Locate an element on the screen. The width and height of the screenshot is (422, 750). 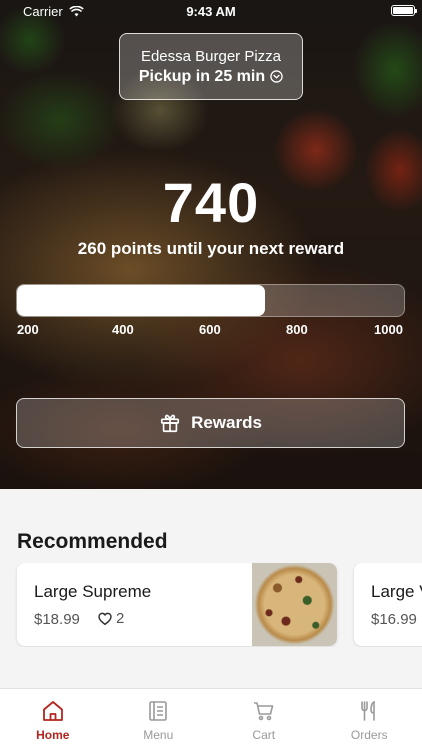
progress-tick: 800 is located at coordinates (297, 329).